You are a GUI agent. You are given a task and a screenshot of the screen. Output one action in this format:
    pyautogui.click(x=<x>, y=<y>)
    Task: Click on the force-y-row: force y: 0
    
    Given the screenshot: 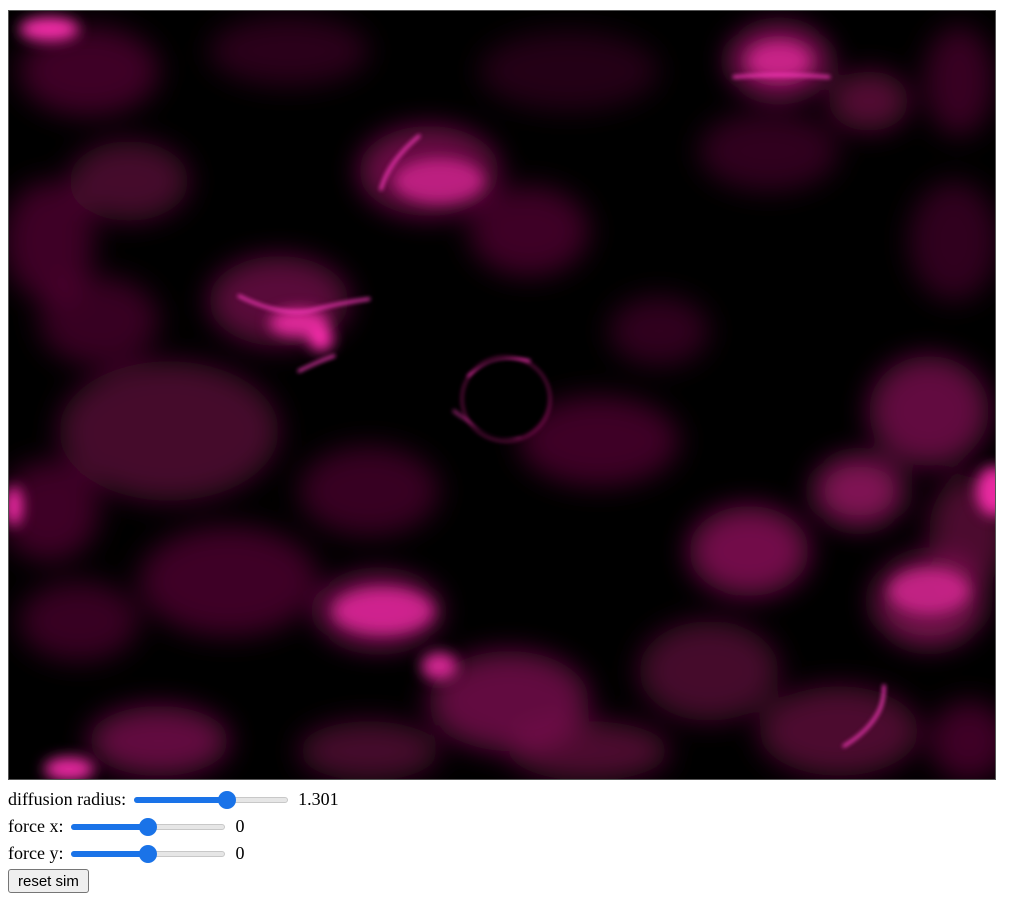 What is the action you would take?
    pyautogui.click(x=308, y=853)
    